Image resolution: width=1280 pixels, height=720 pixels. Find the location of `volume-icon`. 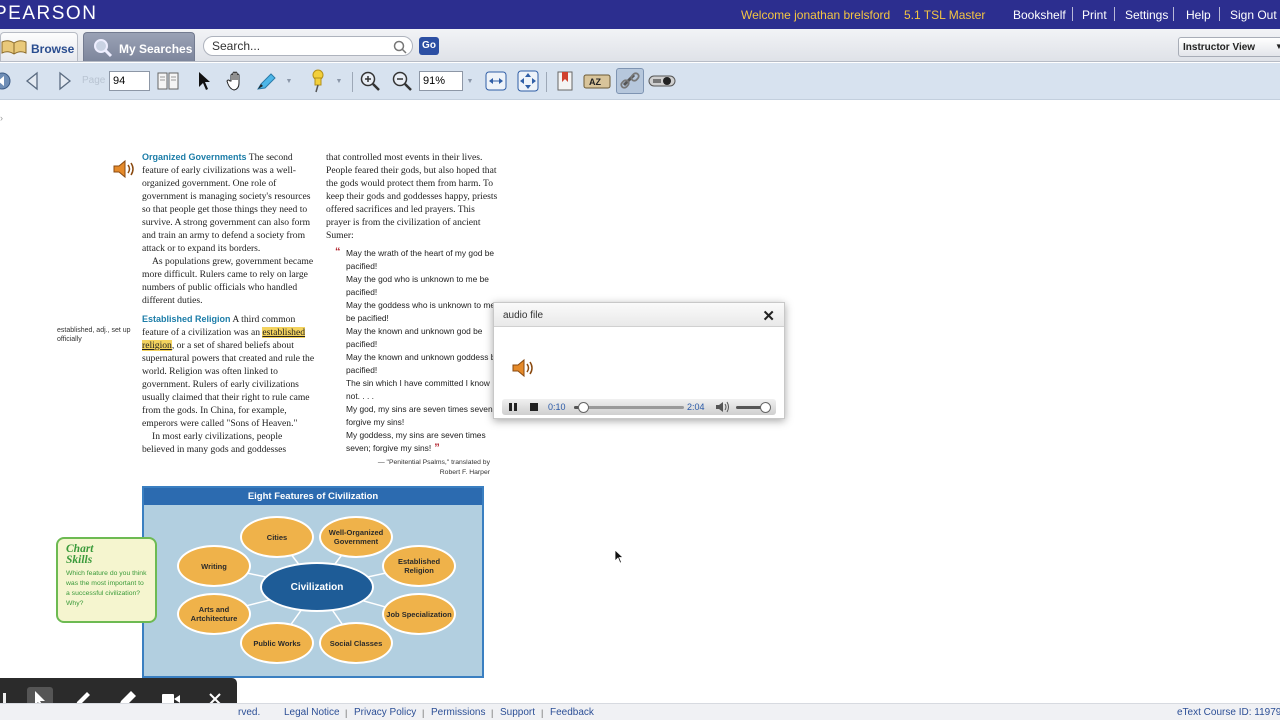

volume-icon is located at coordinates (723, 407).